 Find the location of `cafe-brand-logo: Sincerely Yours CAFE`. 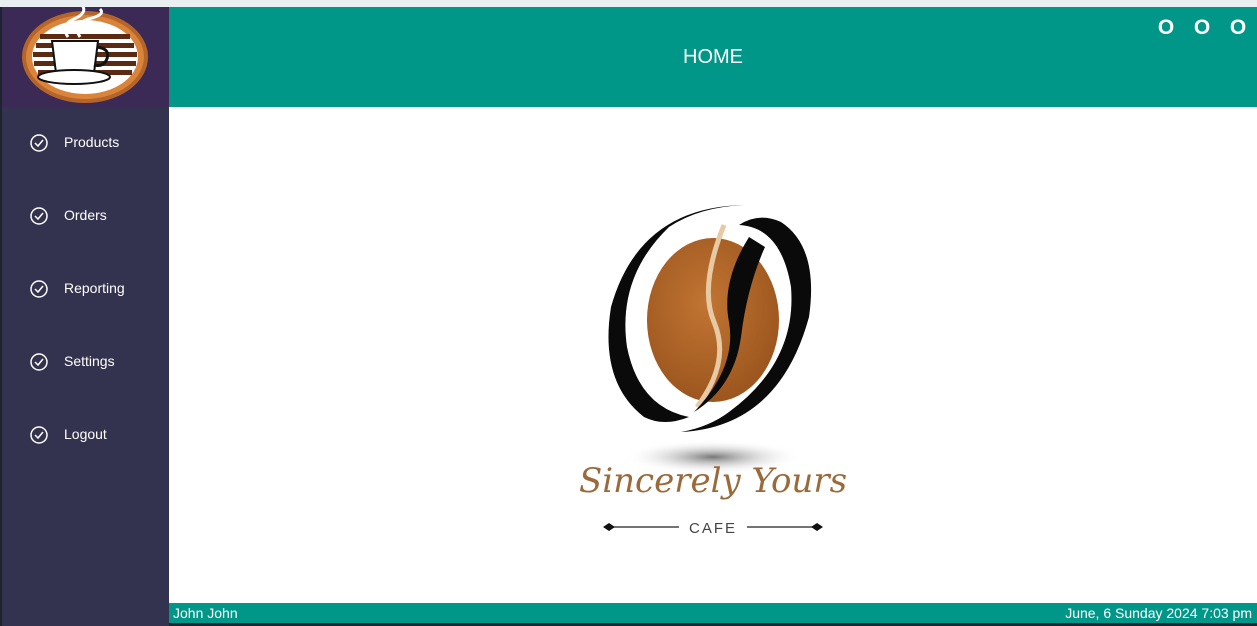

cafe-brand-logo: Sincerely Yours CAFE is located at coordinates (713, 371).